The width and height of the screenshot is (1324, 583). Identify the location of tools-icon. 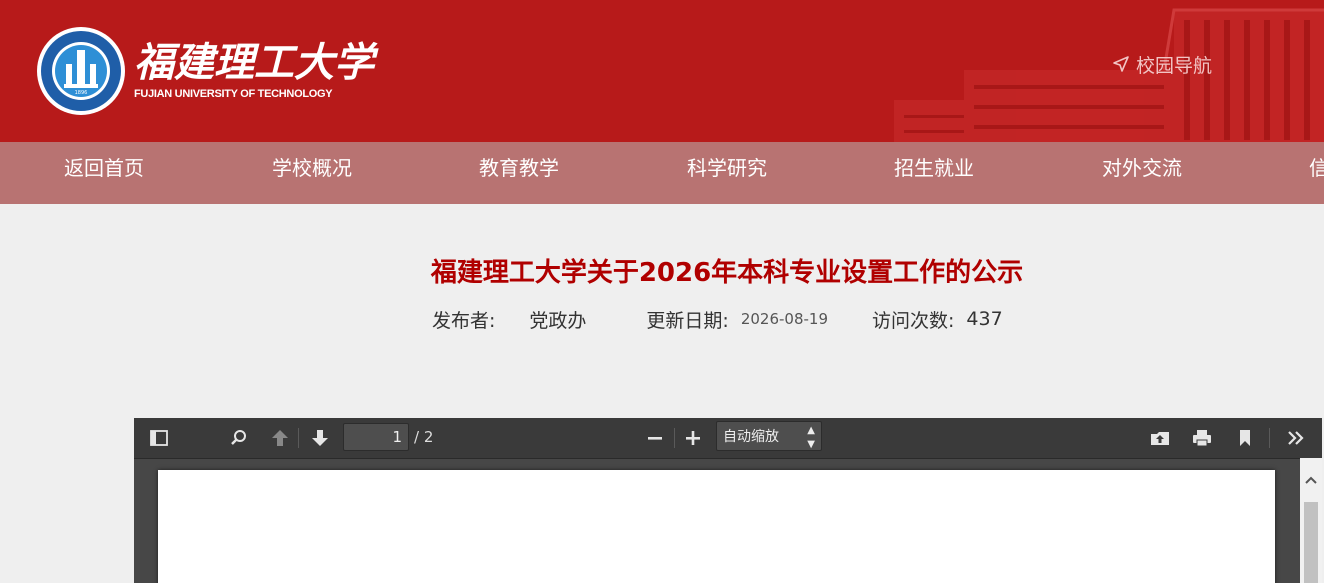
(1296, 438).